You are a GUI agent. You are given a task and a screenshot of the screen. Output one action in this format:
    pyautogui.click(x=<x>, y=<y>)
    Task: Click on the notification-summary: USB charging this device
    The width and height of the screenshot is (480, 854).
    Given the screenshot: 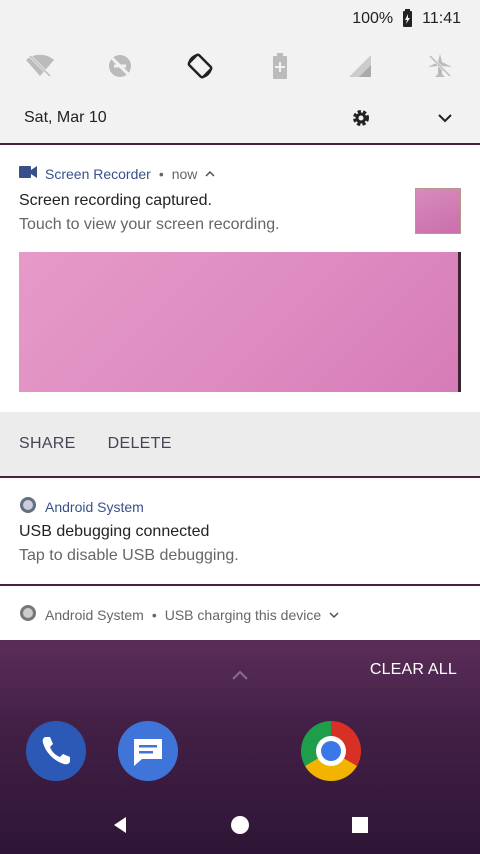 What is the action you would take?
    pyautogui.click(x=243, y=614)
    